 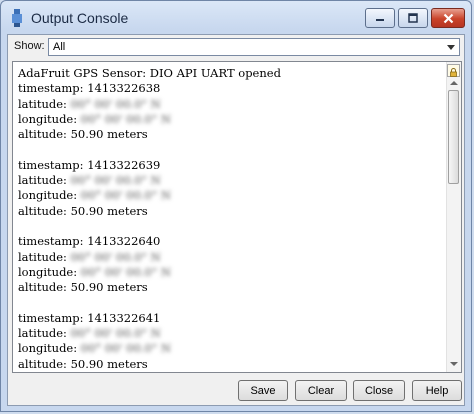 I want to click on vertical-scrollbar, so click(x=453, y=217).